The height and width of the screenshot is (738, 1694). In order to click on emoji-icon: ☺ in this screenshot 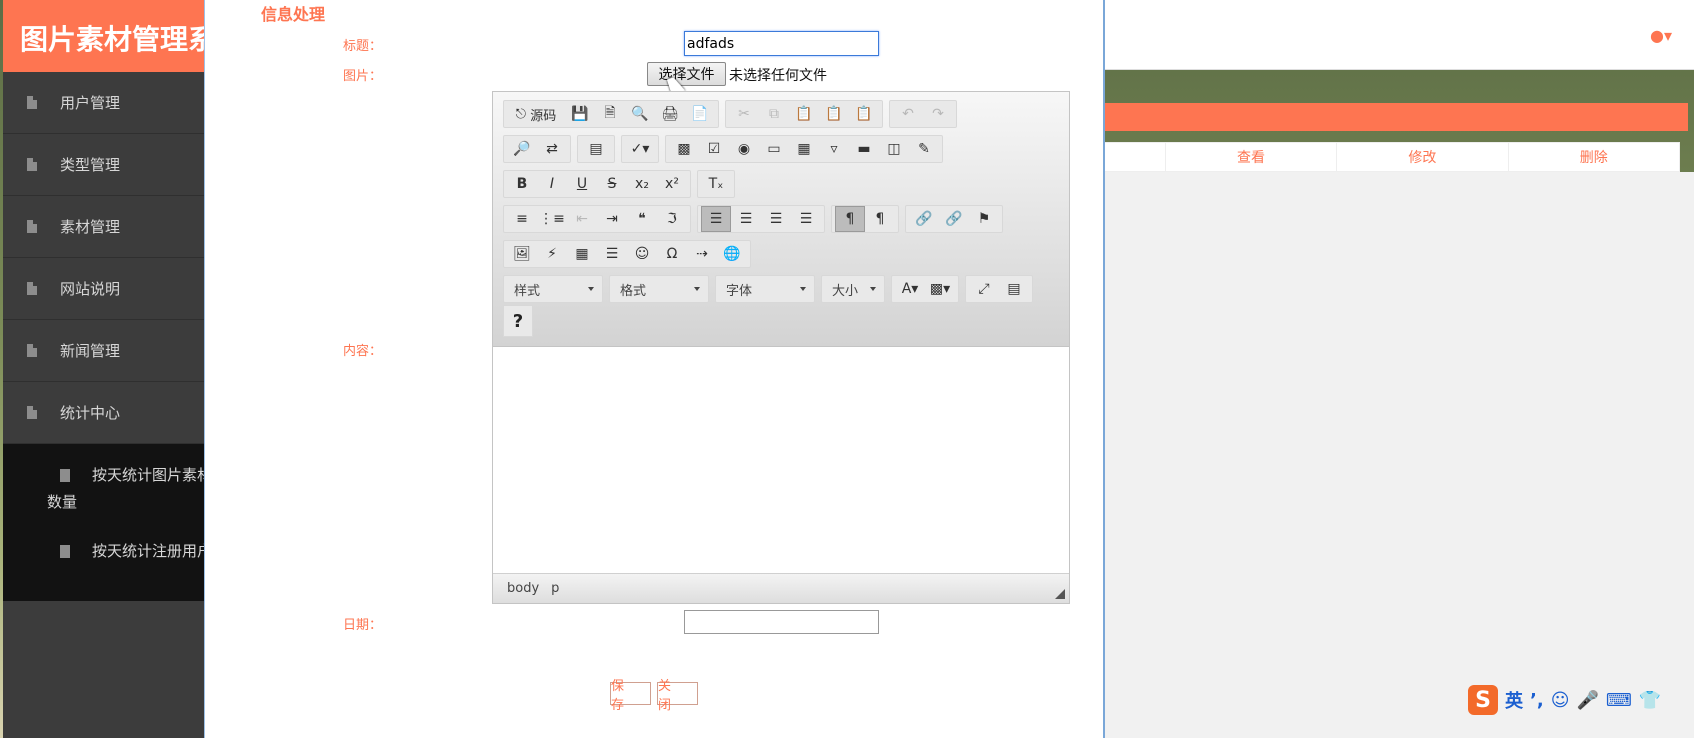, I will do `click(1560, 700)`.